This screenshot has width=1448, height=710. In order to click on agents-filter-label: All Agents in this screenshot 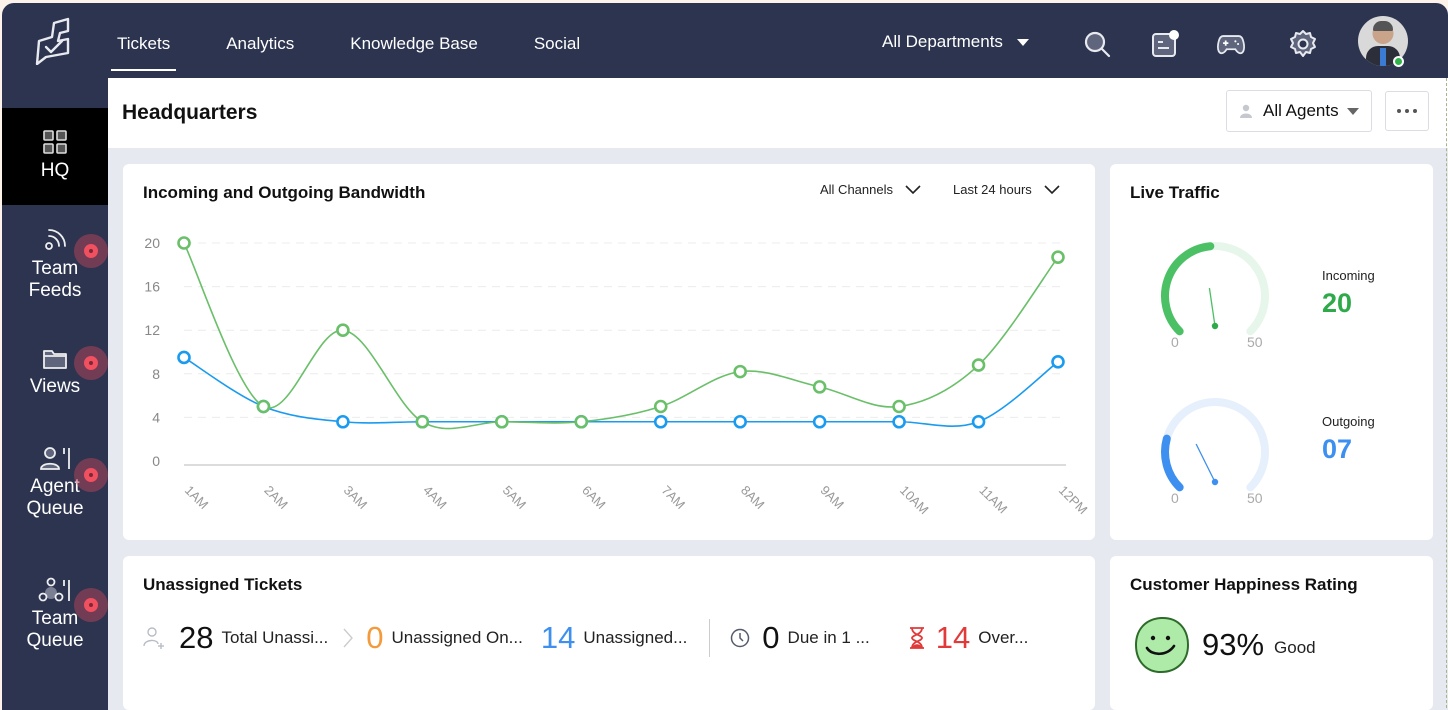, I will do `click(1301, 110)`.